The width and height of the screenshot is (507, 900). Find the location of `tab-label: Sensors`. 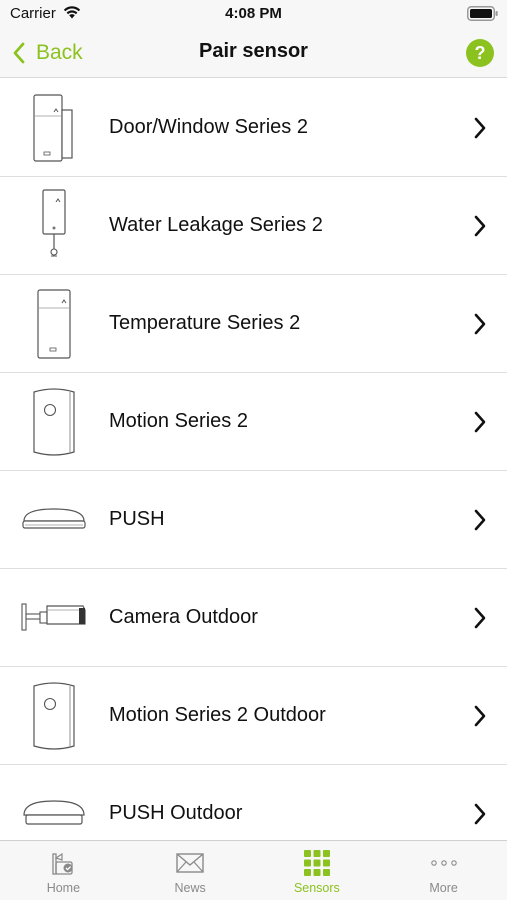

tab-label: Sensors is located at coordinates (316, 888).